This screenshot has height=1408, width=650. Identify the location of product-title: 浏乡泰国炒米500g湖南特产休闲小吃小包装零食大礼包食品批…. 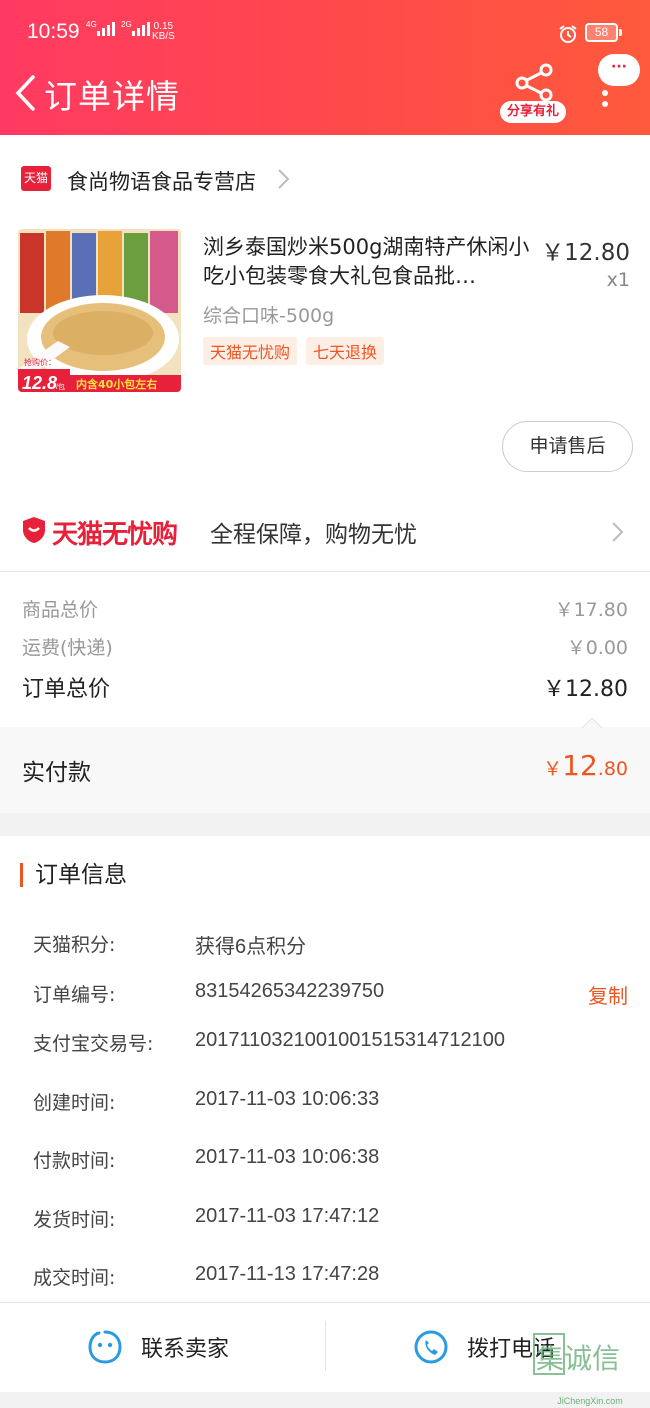
(366, 261).